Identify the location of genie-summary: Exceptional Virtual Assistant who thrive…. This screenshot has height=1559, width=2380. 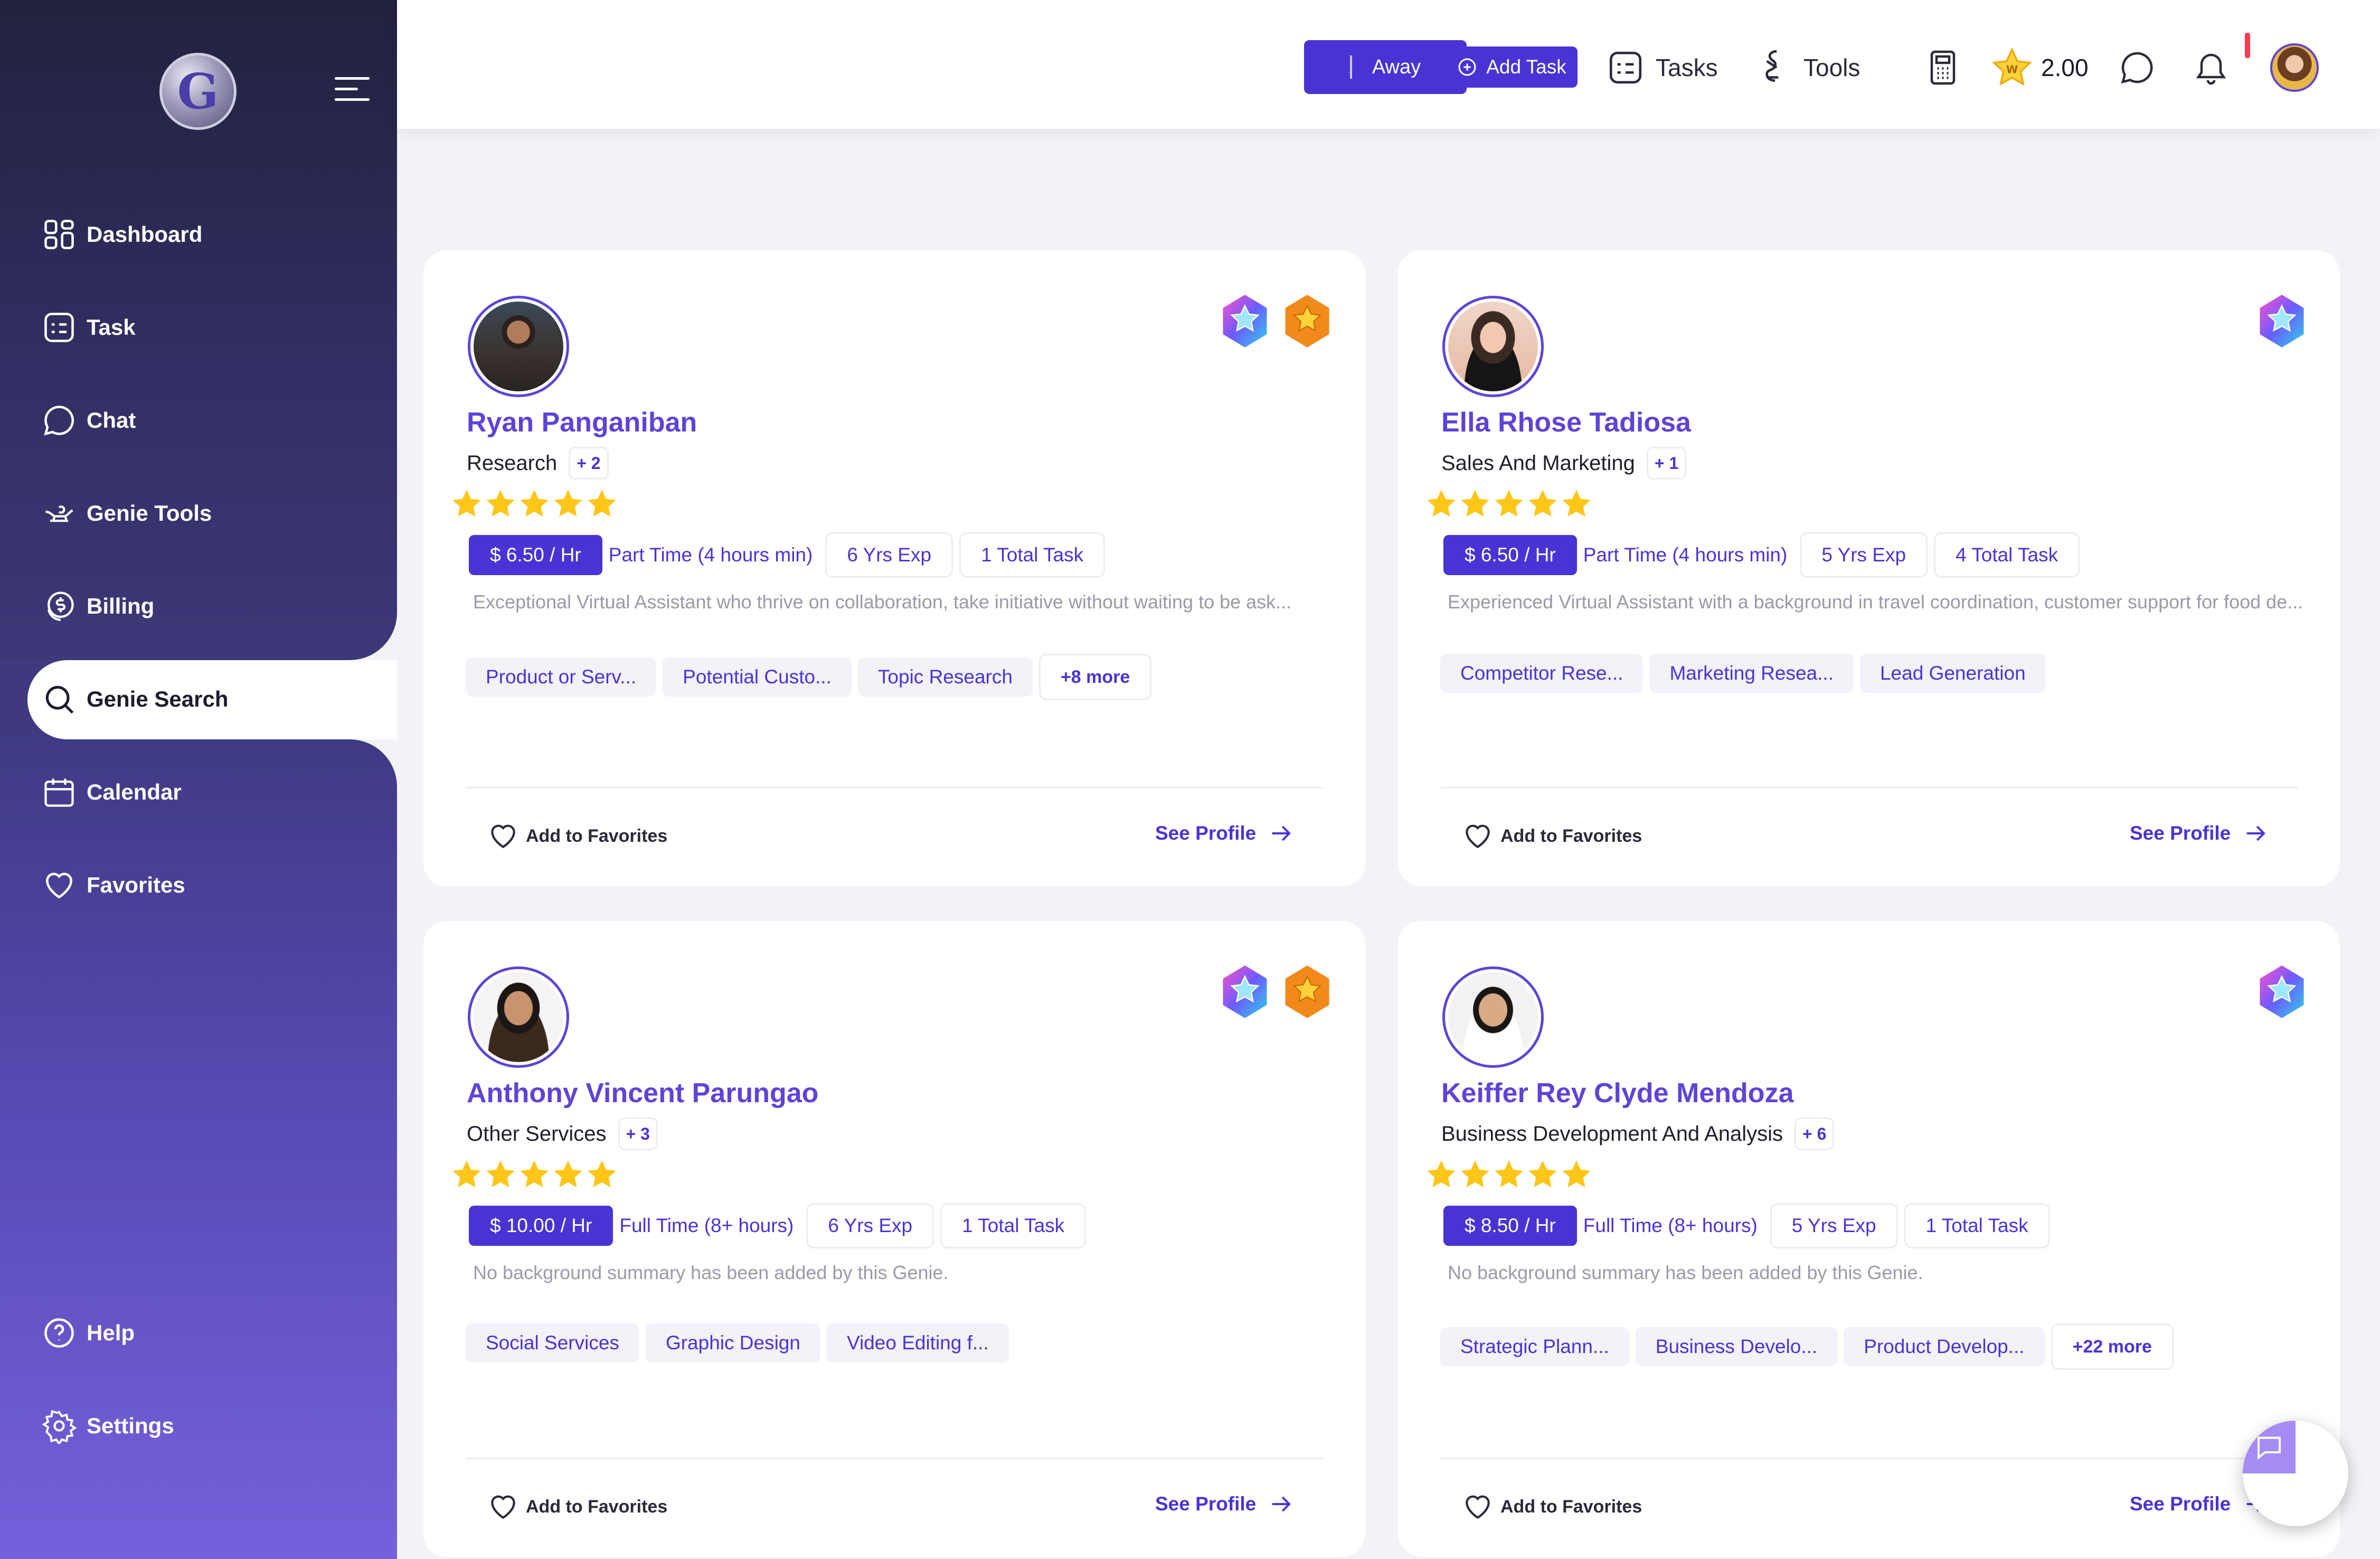
(882, 602).